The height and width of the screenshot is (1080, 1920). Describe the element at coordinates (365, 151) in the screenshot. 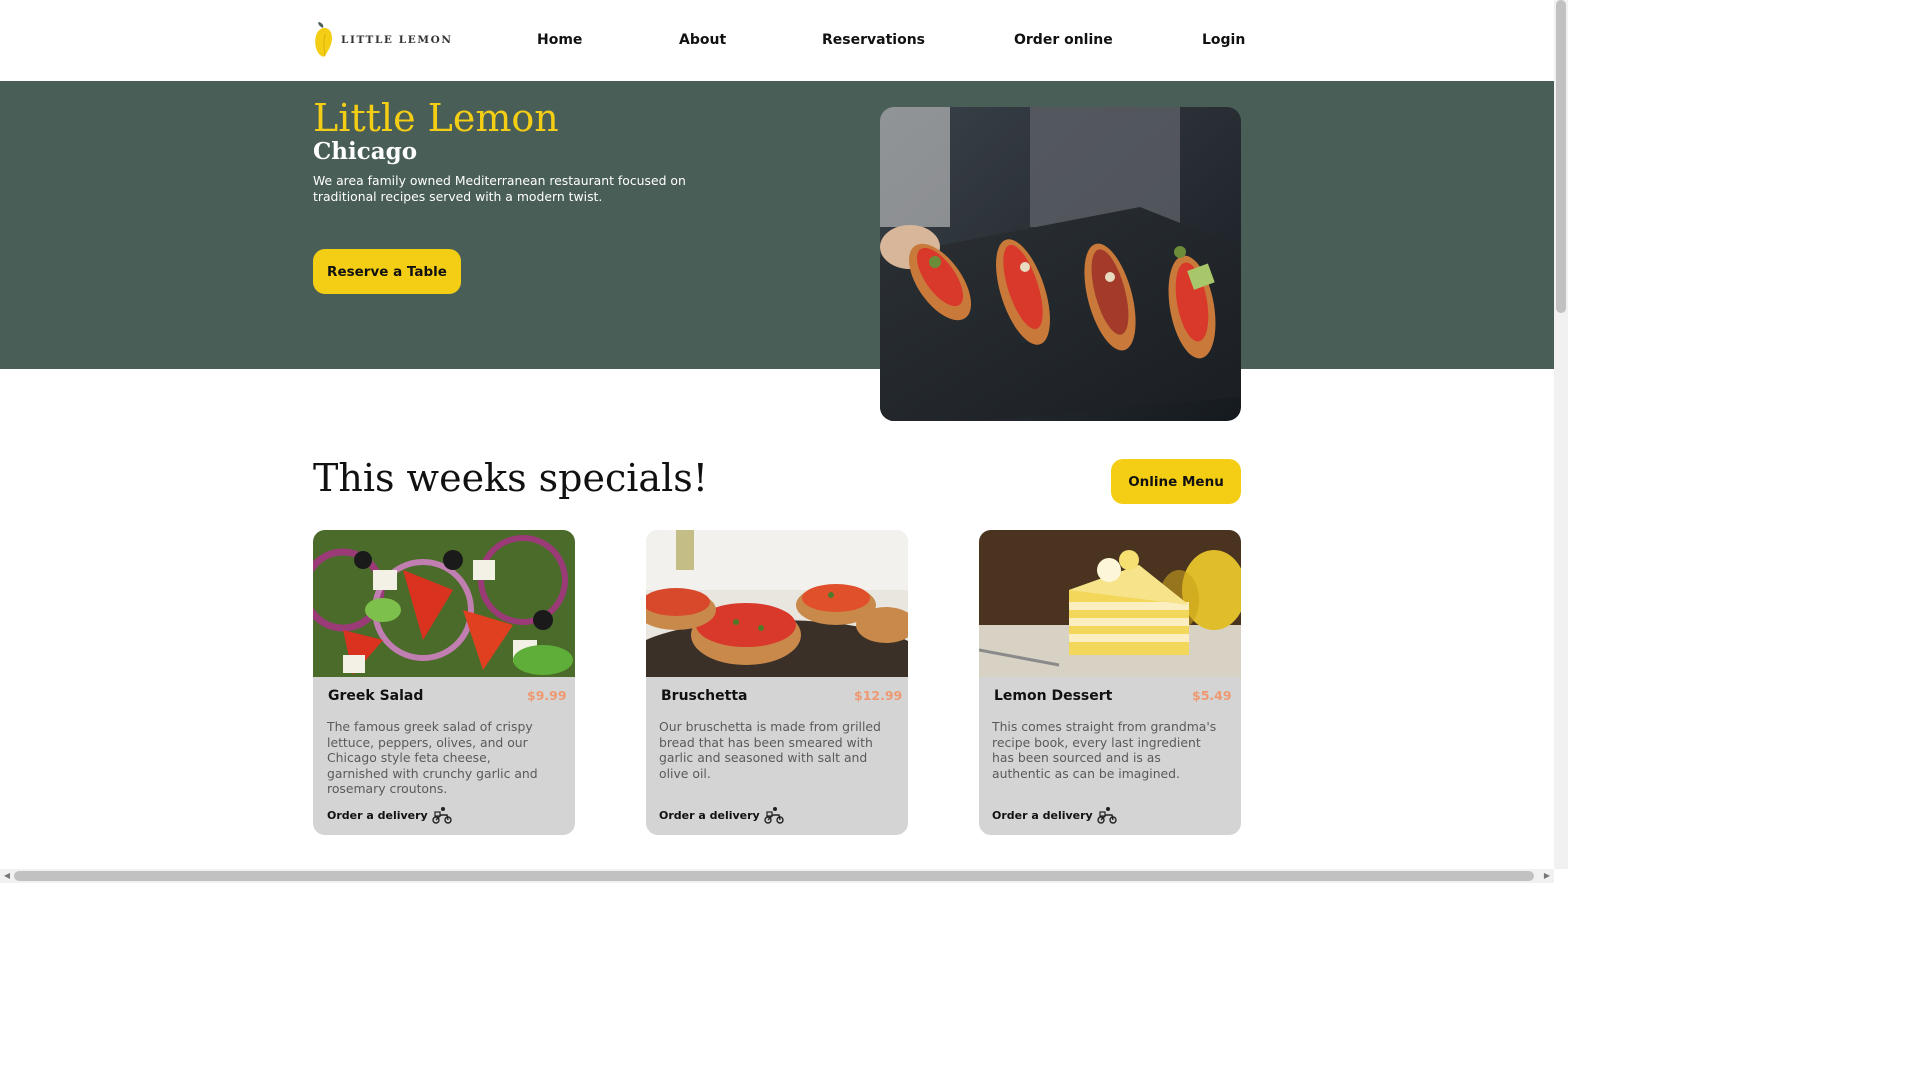

I see `hero-subtitle: Chicago` at that location.